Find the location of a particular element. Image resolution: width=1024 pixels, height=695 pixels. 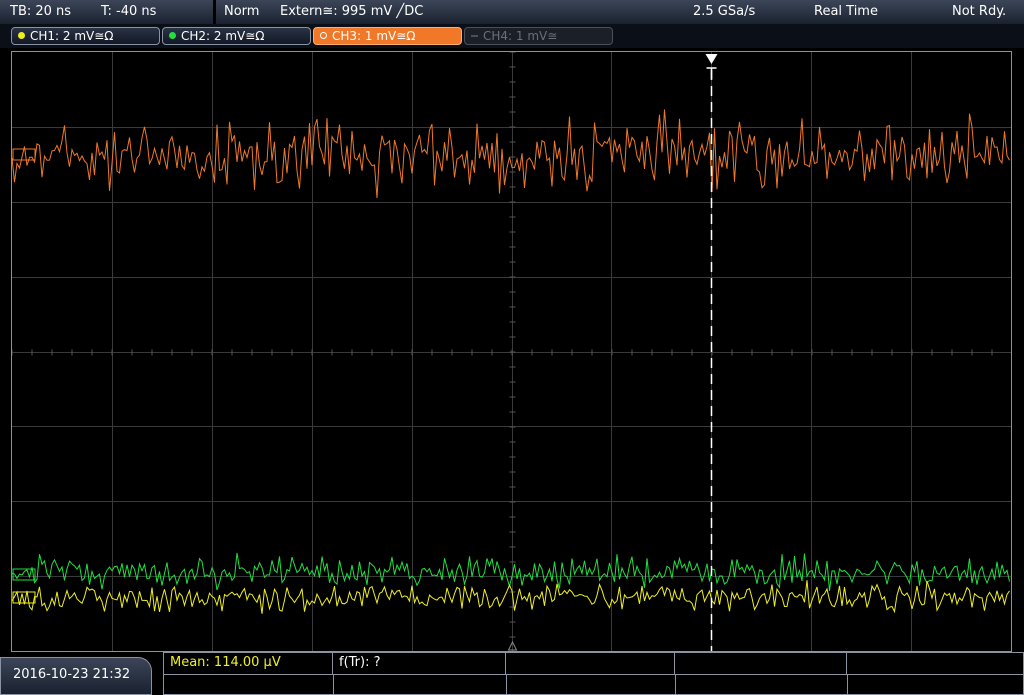

frequency-measurement: f(Tr): ? is located at coordinates (419, 663).